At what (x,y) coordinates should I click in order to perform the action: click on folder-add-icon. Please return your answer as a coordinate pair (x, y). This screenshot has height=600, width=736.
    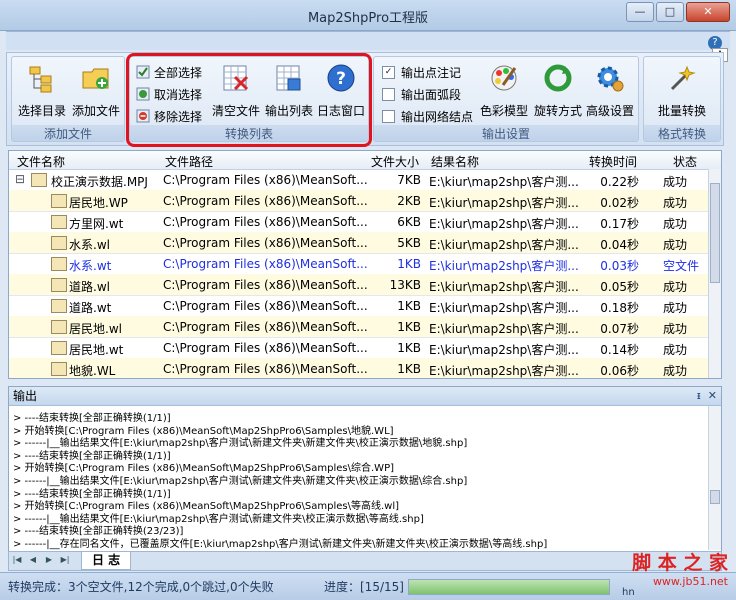
    Looking at the image, I should click on (95, 78).